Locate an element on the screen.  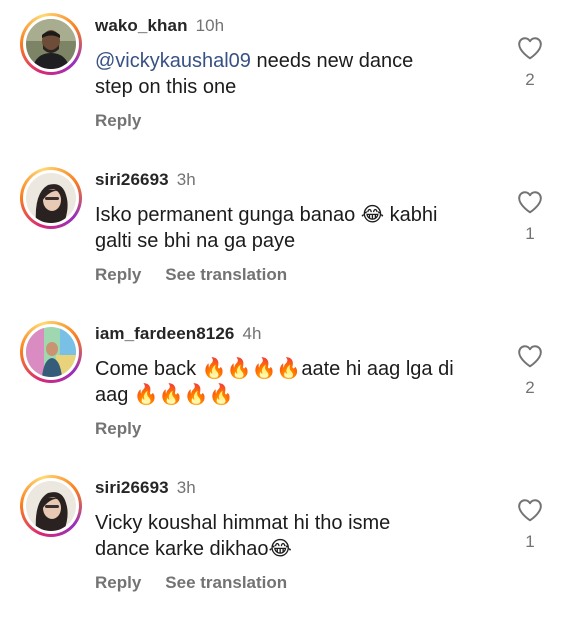
timestamp: 4h is located at coordinates (252, 333).